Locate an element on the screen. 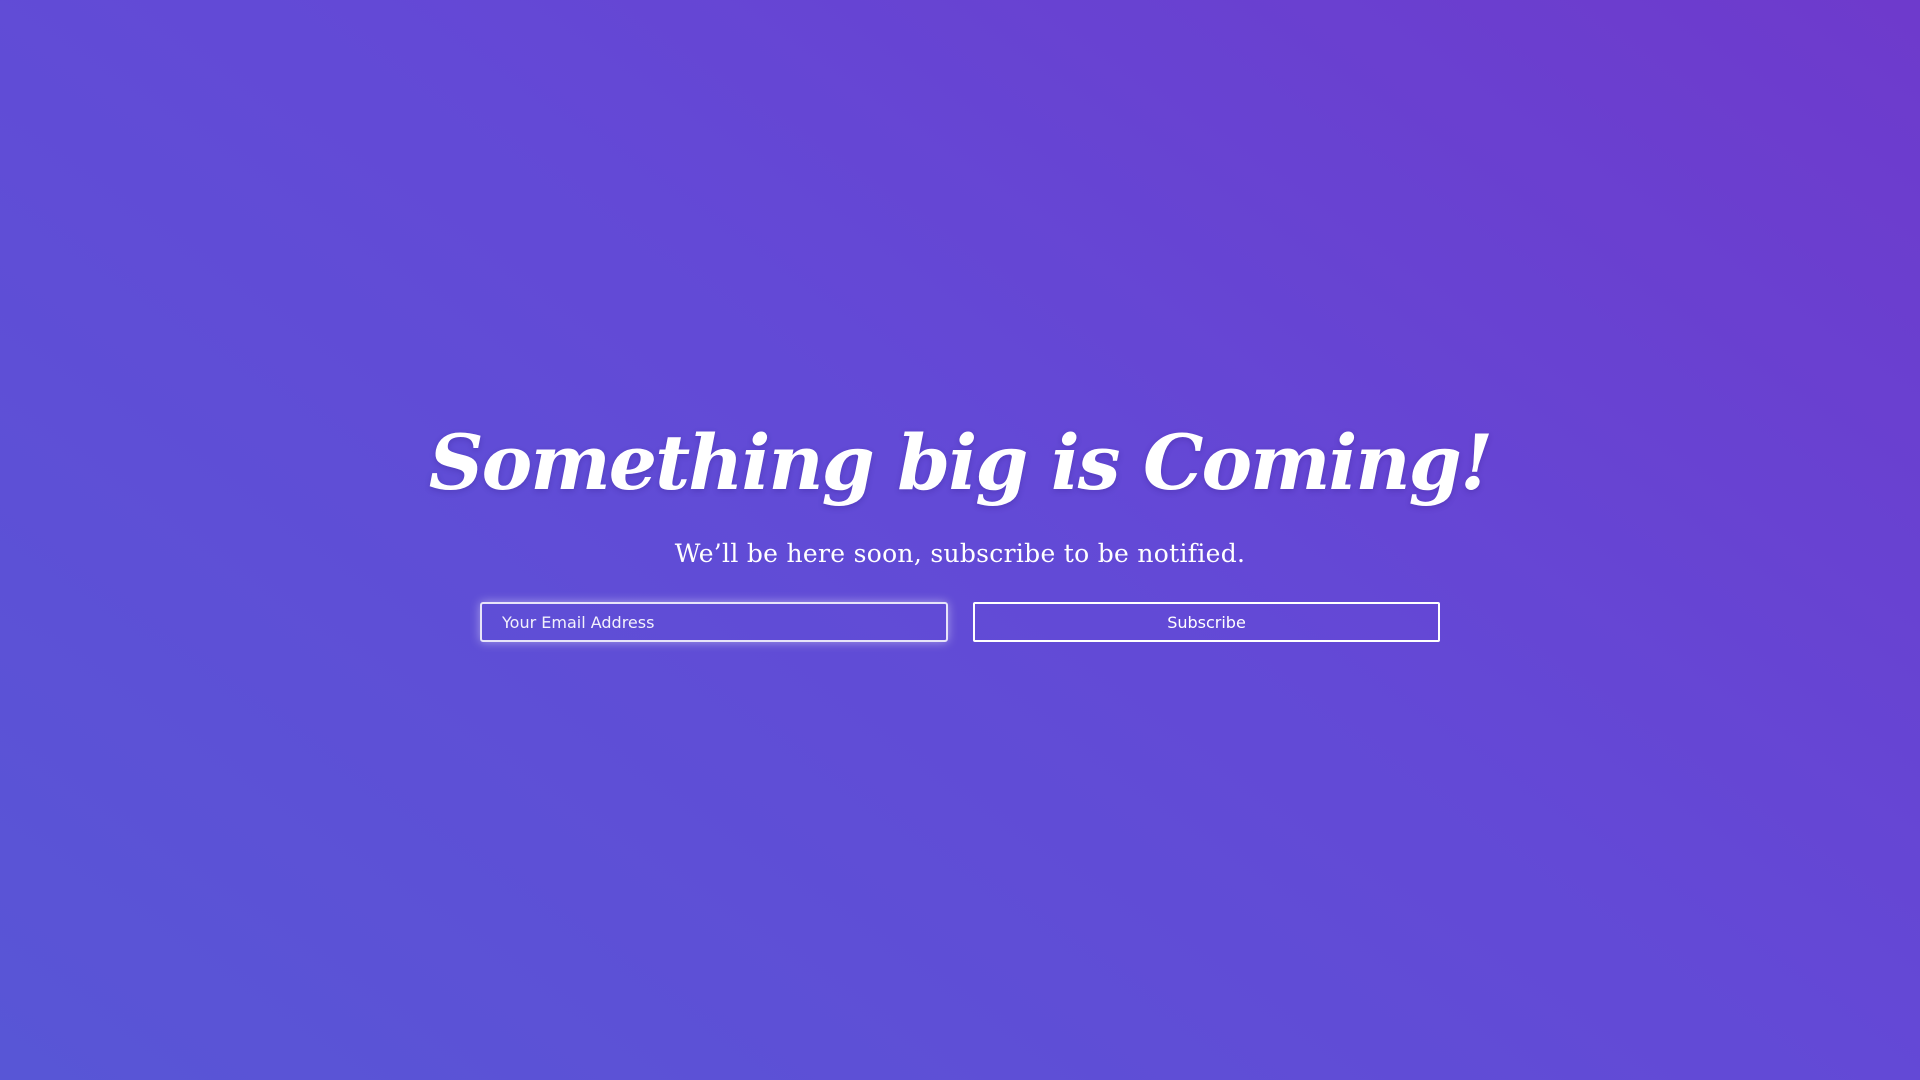 The image size is (1920, 1080). subscribe-button: Subscribe is located at coordinates (1206, 622).